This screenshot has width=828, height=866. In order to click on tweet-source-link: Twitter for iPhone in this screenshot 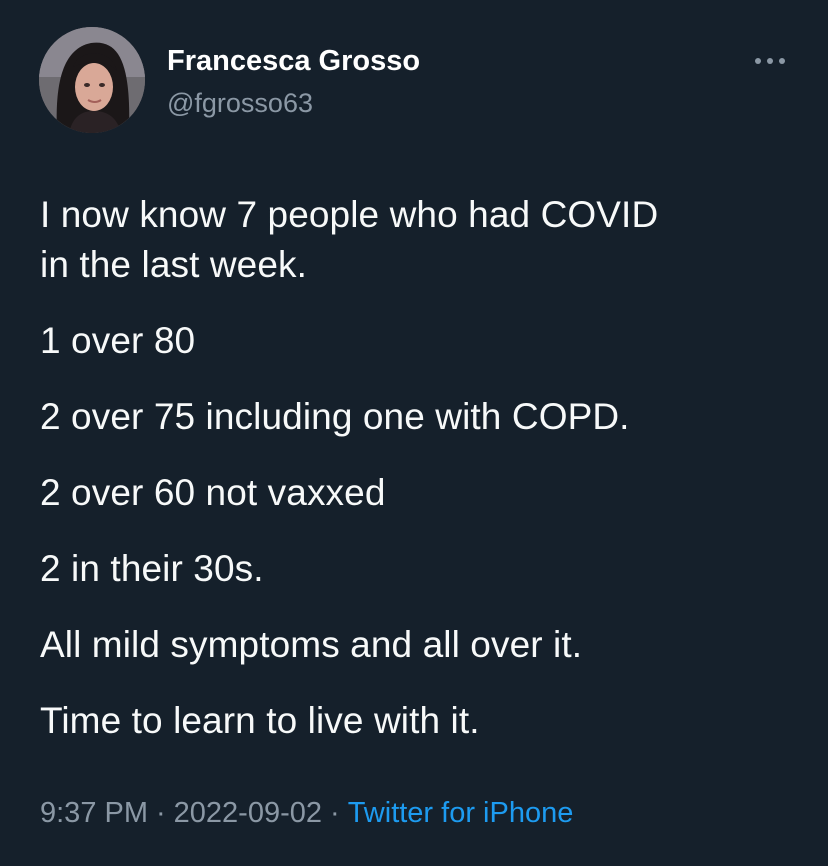, I will do `click(461, 813)`.